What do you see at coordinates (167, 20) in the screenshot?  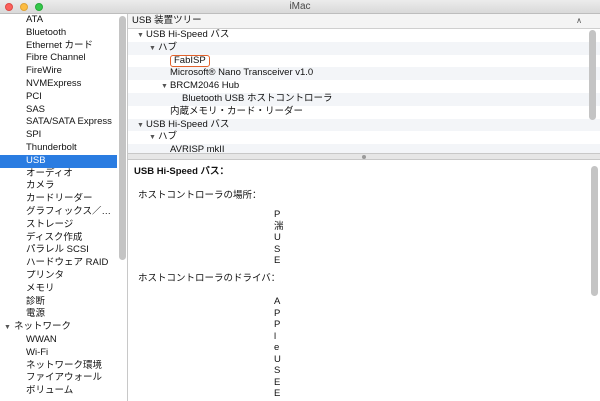 I see `tree-header-label: USB 装置ツリー` at bounding box center [167, 20].